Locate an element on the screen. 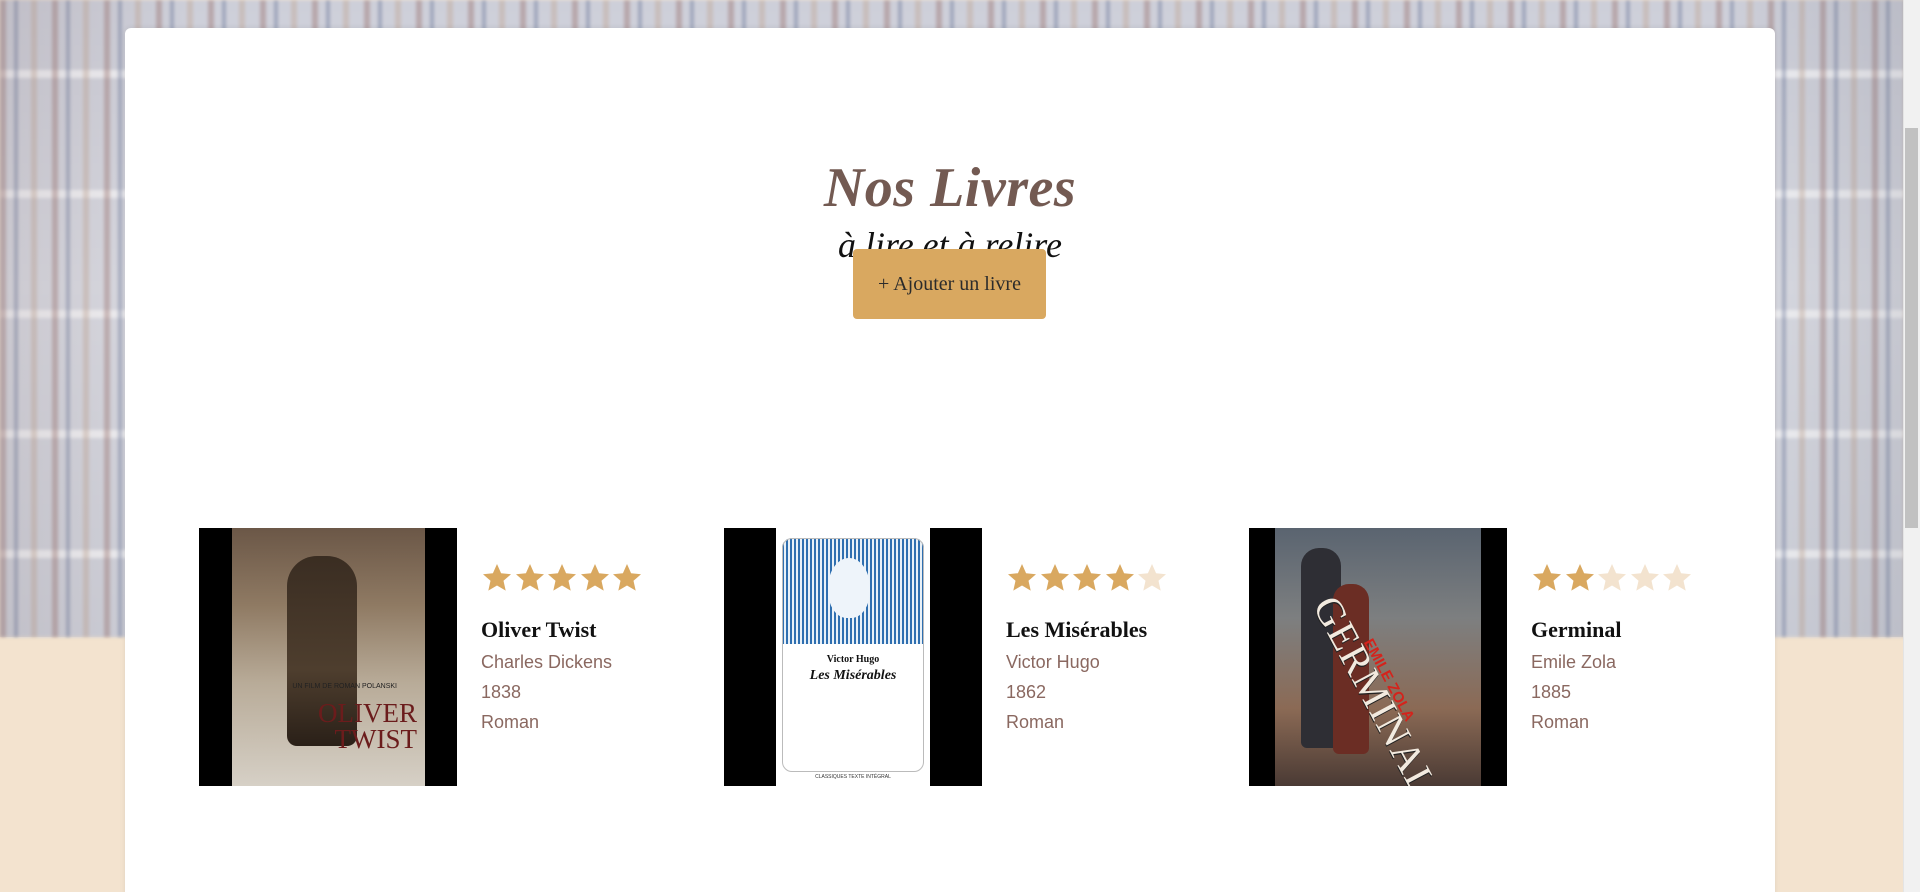 Image resolution: width=1920 pixels, height=892 pixels. book-author: Charles Dickens is located at coordinates (547, 662).